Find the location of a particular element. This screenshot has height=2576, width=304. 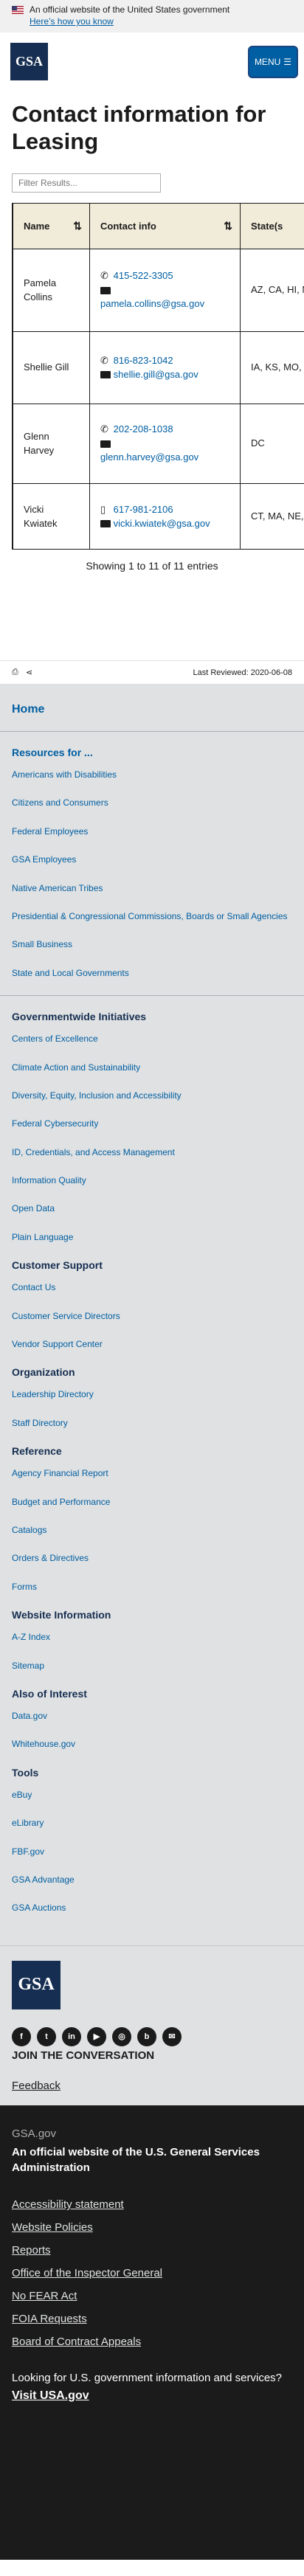

heres-how-you-know-link: Here’s how you know is located at coordinates (72, 22).